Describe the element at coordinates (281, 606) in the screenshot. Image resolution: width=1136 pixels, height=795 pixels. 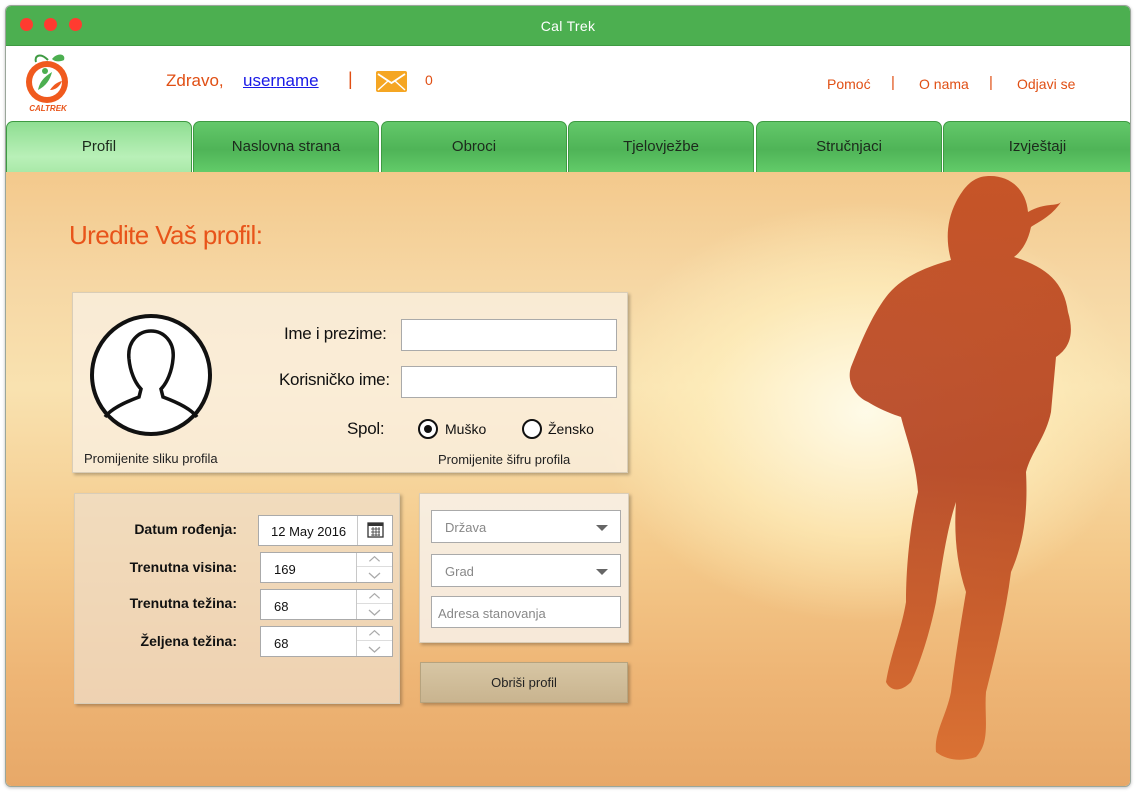
I see `weight-value: 68` at that location.